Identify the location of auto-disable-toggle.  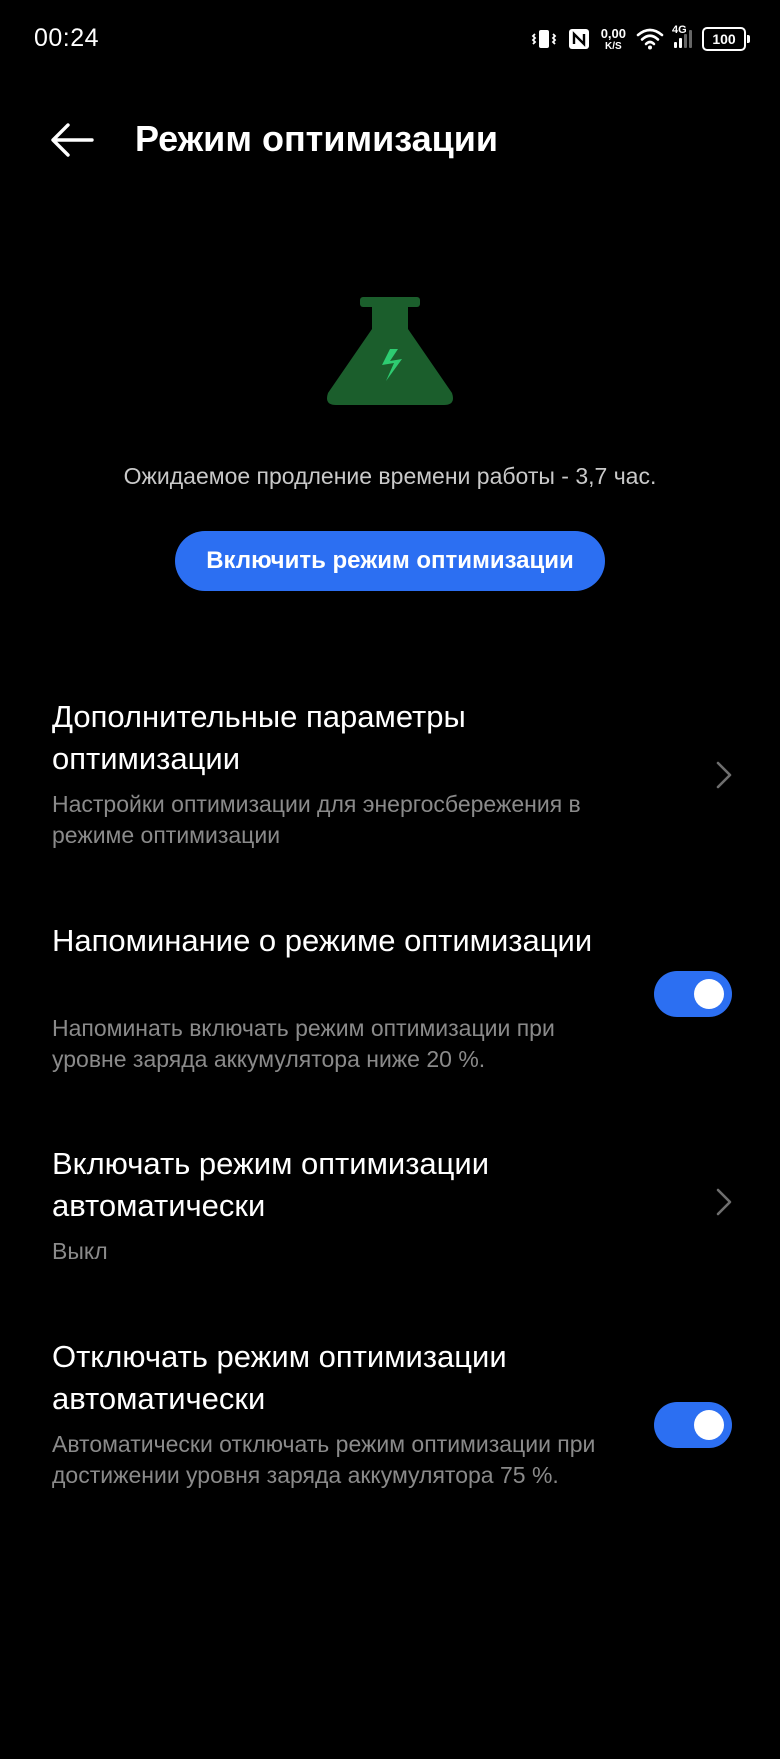
(693, 1425).